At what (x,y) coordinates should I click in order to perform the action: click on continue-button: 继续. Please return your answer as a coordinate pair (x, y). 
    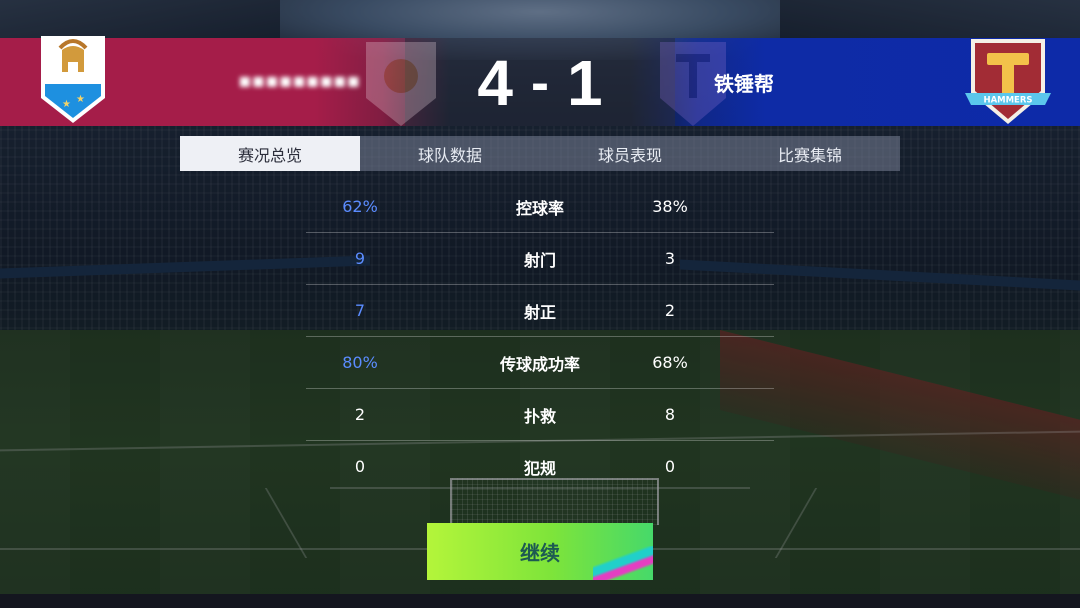
    Looking at the image, I should click on (540, 551).